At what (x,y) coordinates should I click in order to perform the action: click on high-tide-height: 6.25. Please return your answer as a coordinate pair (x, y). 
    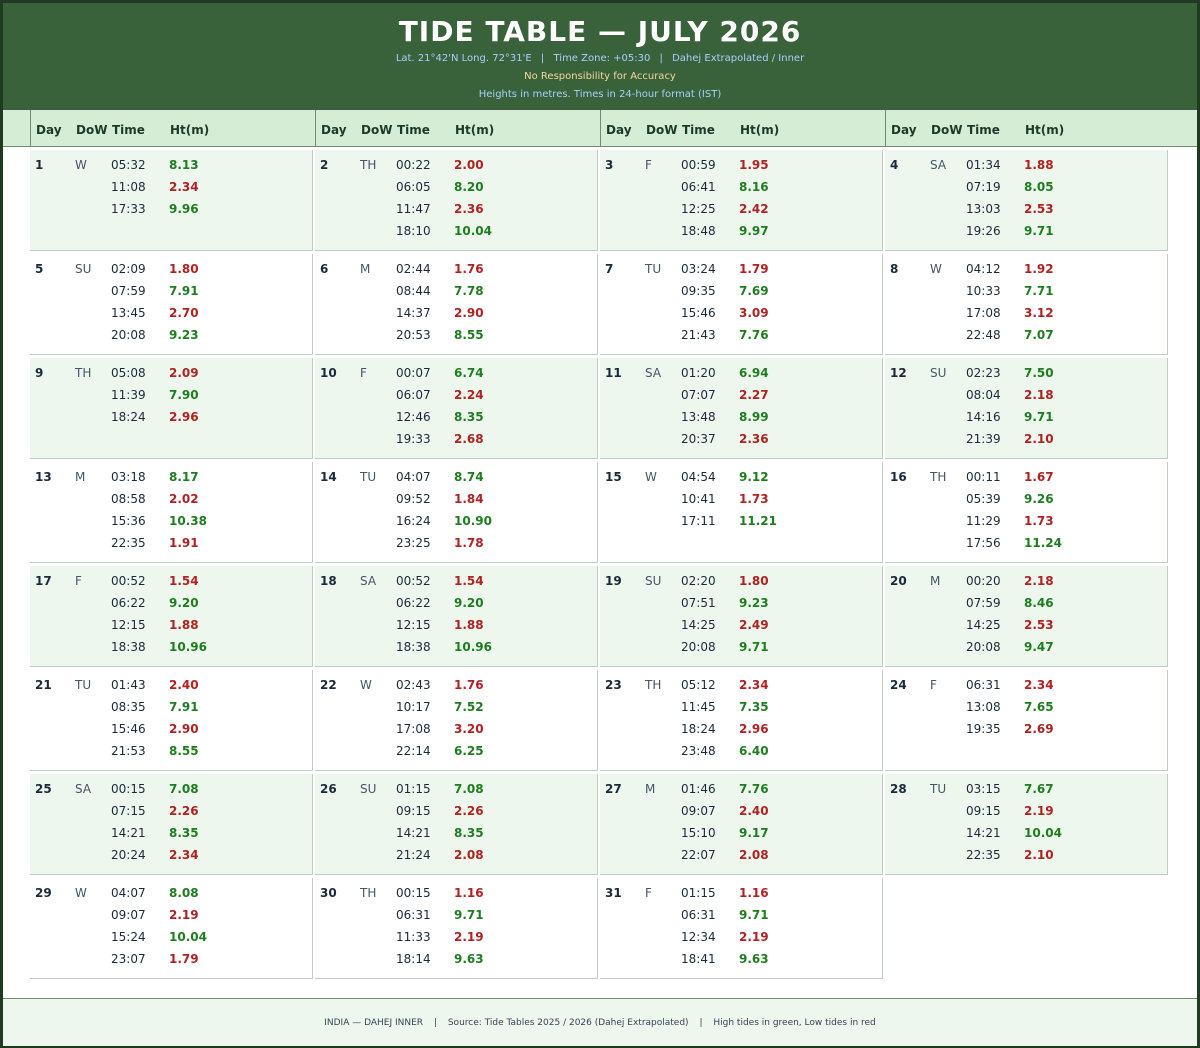
    Looking at the image, I should click on (469, 751).